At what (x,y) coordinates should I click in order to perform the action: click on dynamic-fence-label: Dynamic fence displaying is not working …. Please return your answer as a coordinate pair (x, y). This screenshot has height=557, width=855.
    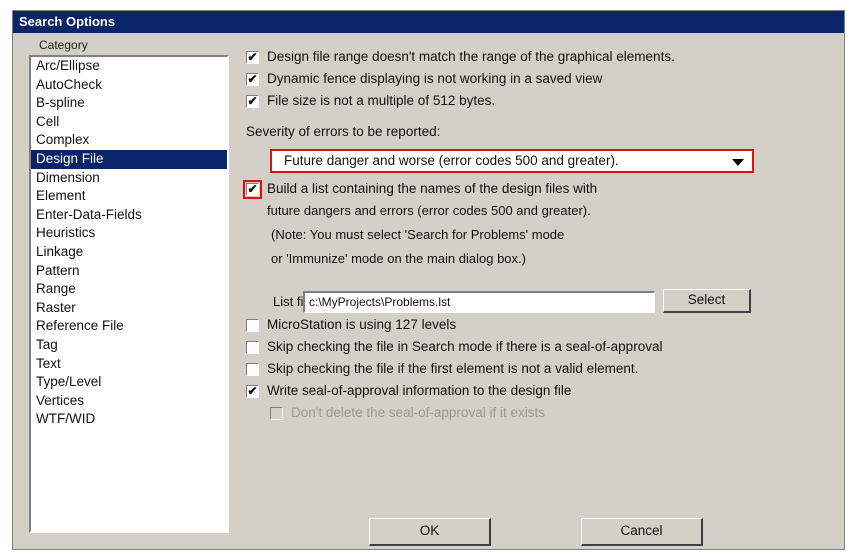
    Looking at the image, I should click on (435, 78).